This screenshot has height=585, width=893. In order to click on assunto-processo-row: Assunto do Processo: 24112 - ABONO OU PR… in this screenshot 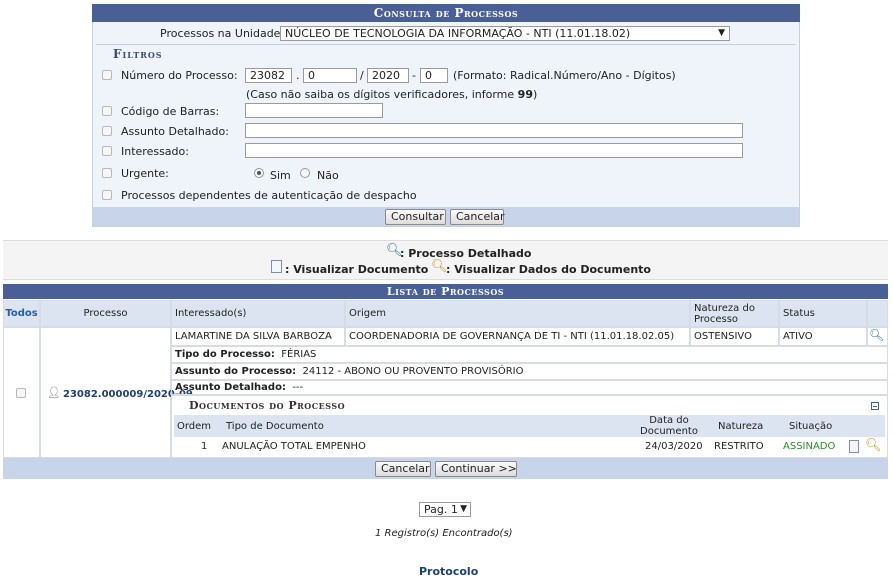, I will do `click(529, 371)`.